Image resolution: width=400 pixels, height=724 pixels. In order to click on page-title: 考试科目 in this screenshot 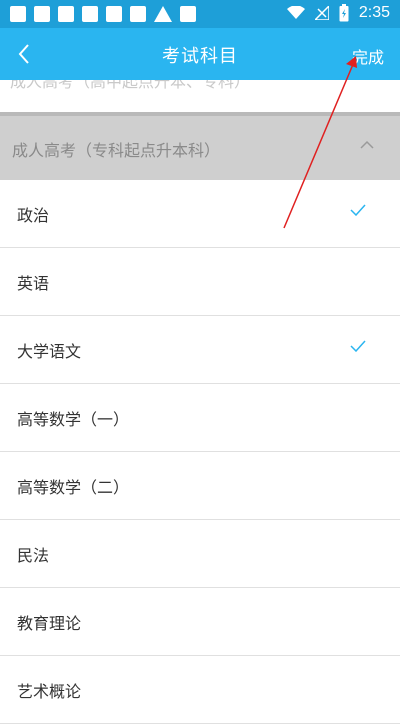, I will do `click(200, 56)`.